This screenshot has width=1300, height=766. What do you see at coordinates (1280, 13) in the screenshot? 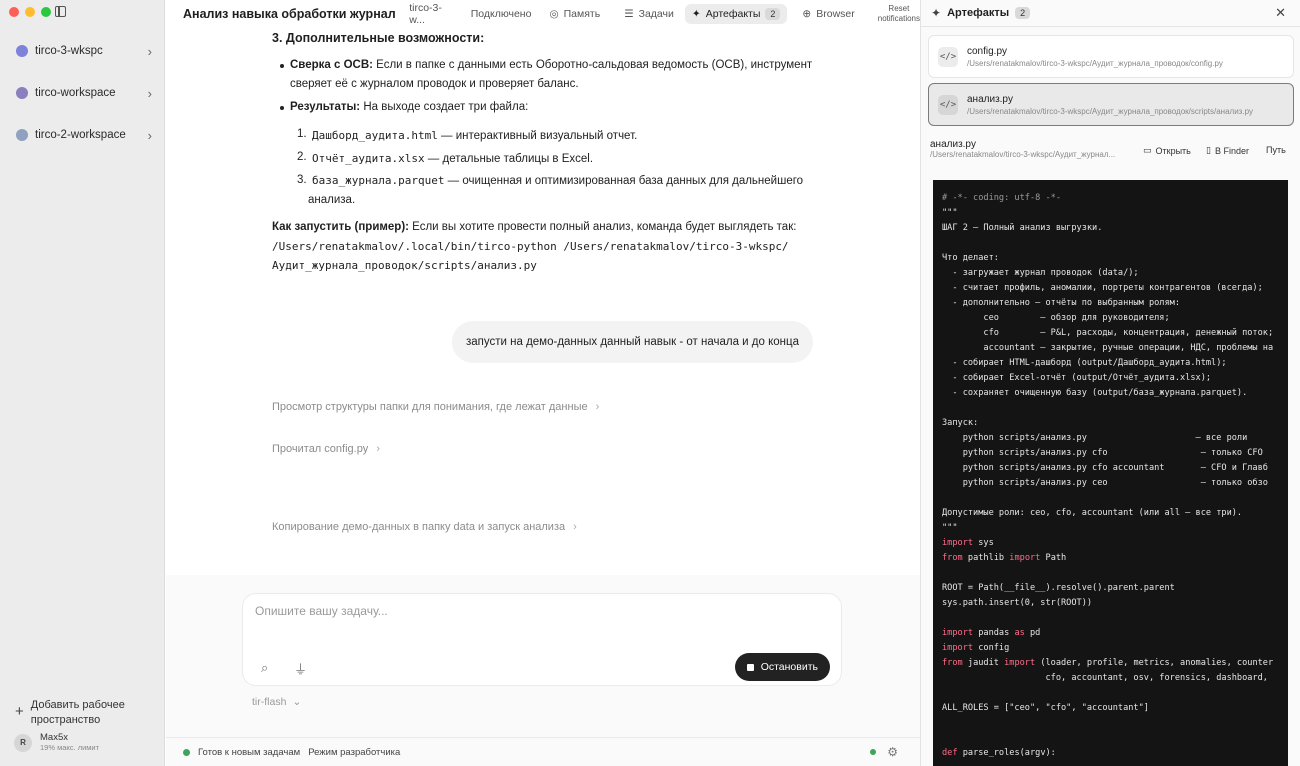
I see `close-icon: ✕` at bounding box center [1280, 13].